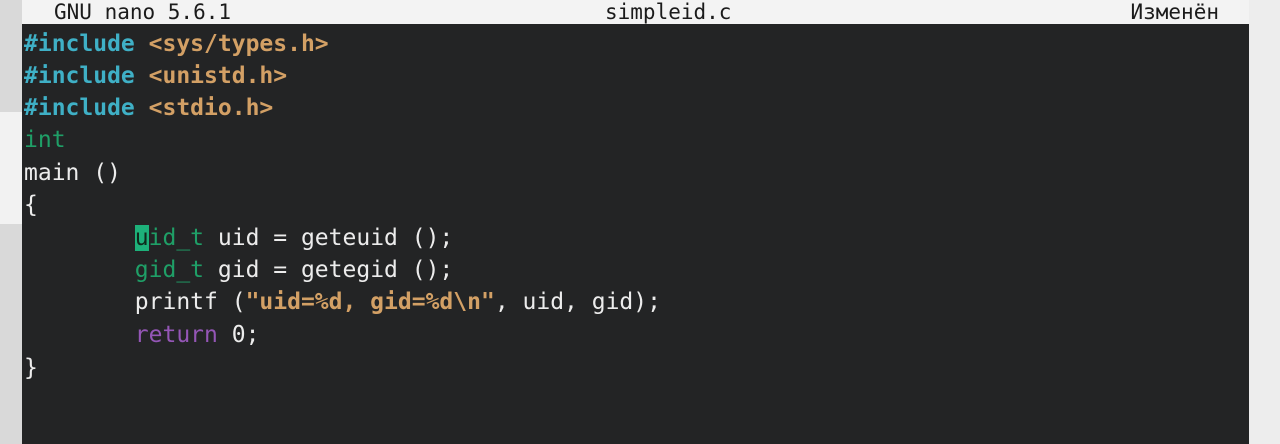 Image resolution: width=1280 pixels, height=444 pixels. What do you see at coordinates (176, 335) in the screenshot?
I see `return-keyword: return` at bounding box center [176, 335].